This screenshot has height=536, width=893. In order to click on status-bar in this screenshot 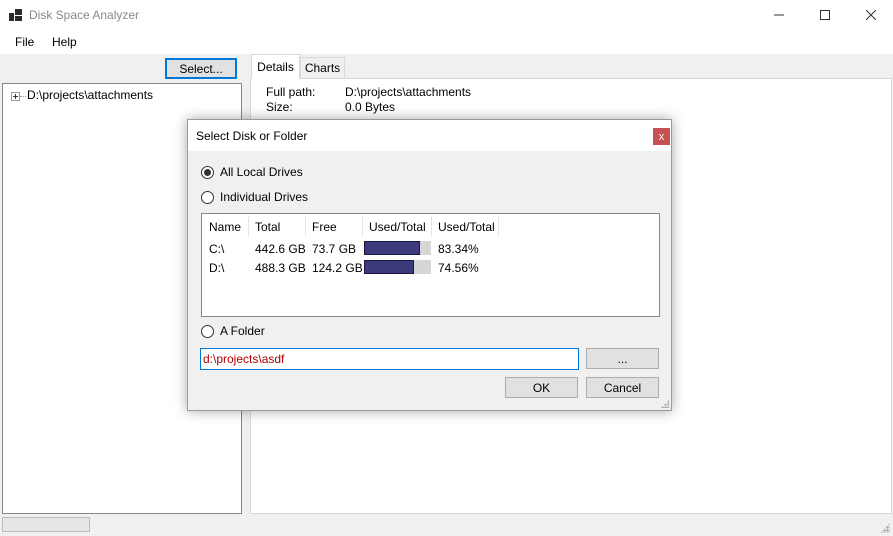, I will do `click(446, 525)`.